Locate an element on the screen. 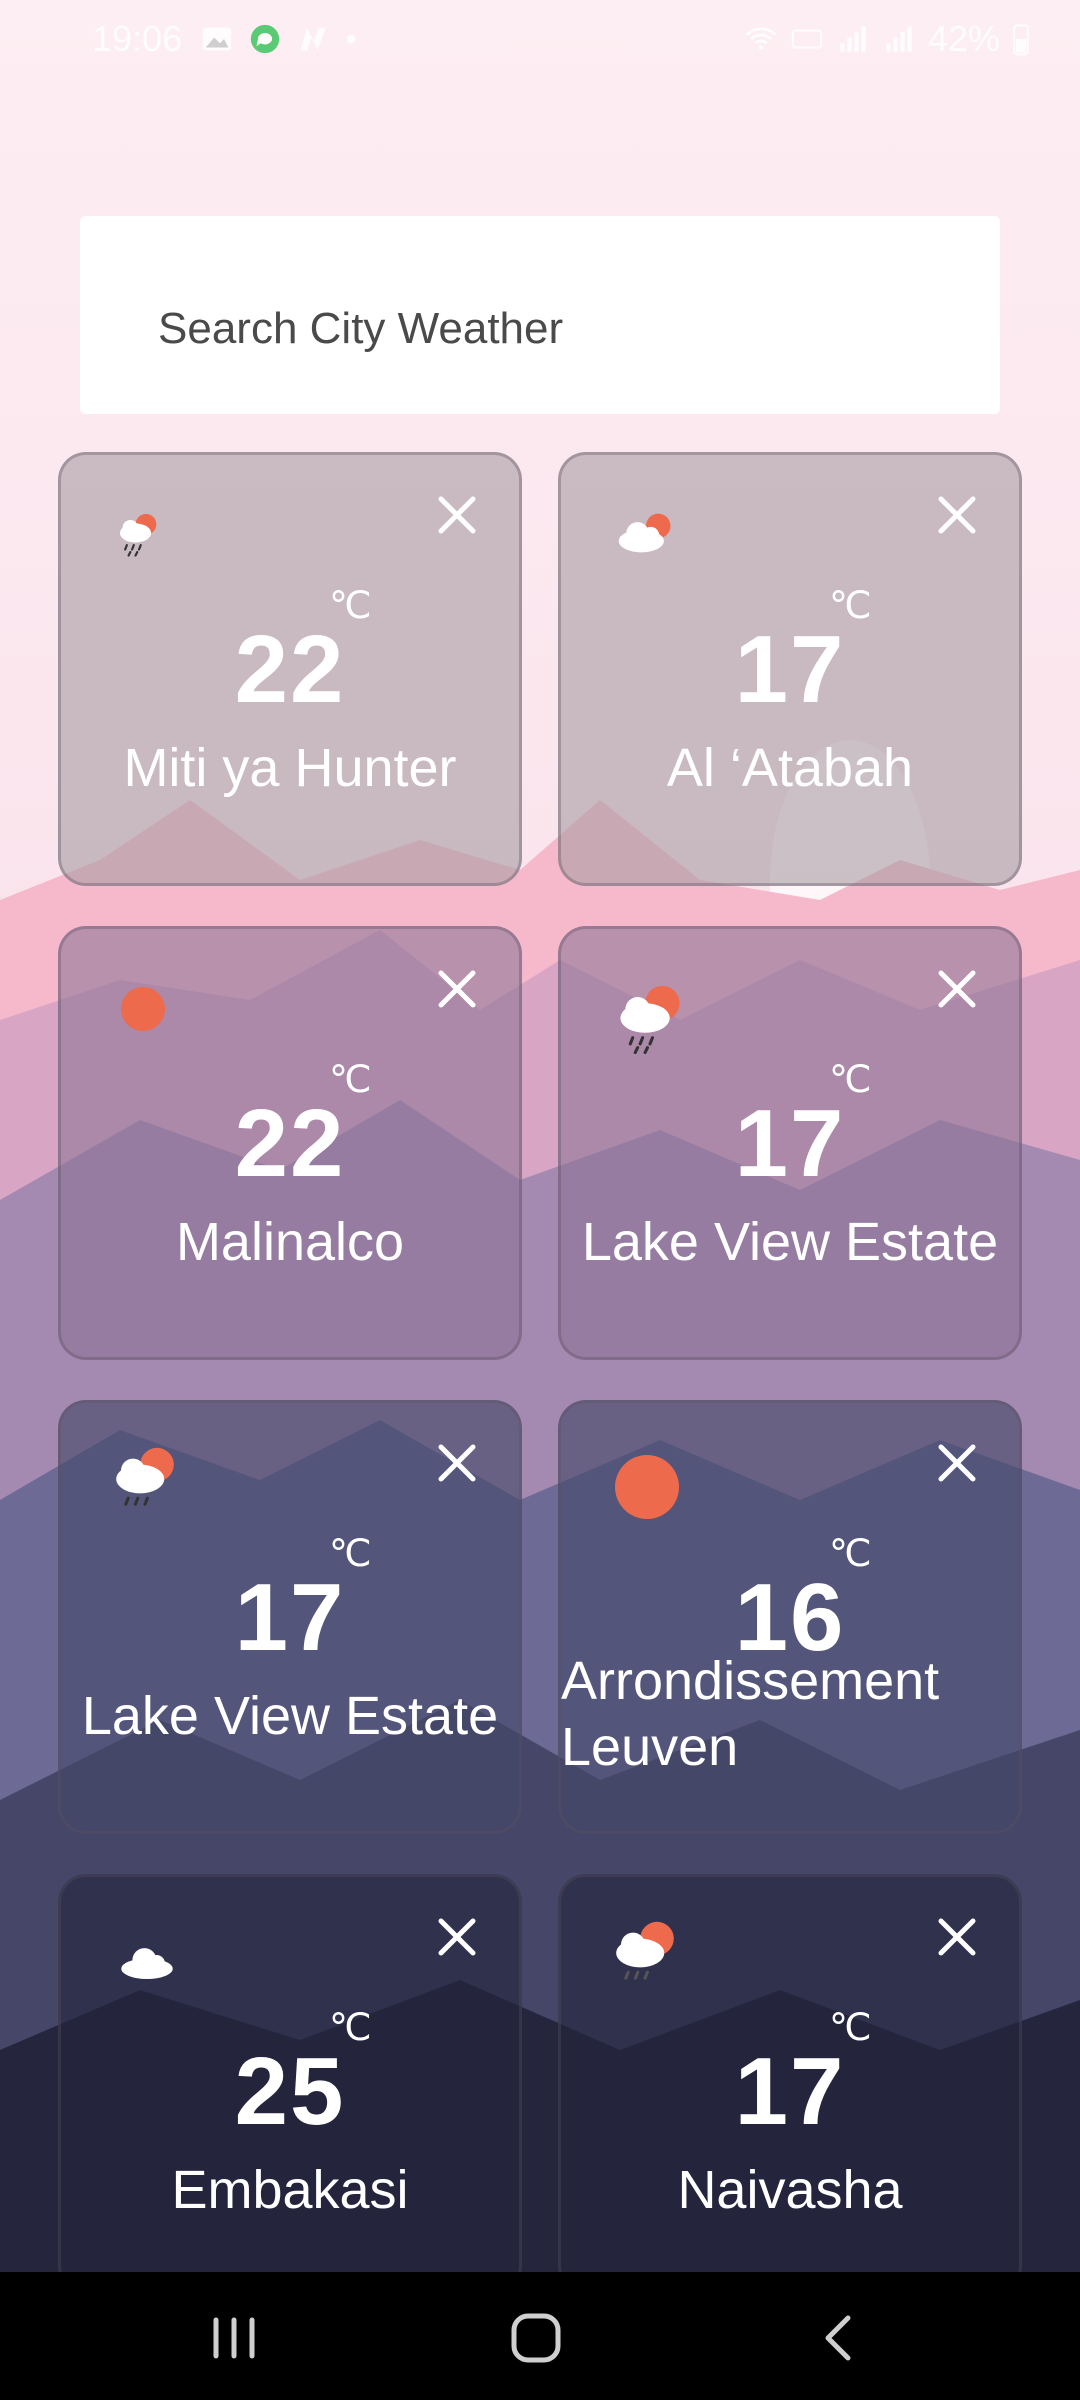  volte-icon is located at coordinates (807, 39).